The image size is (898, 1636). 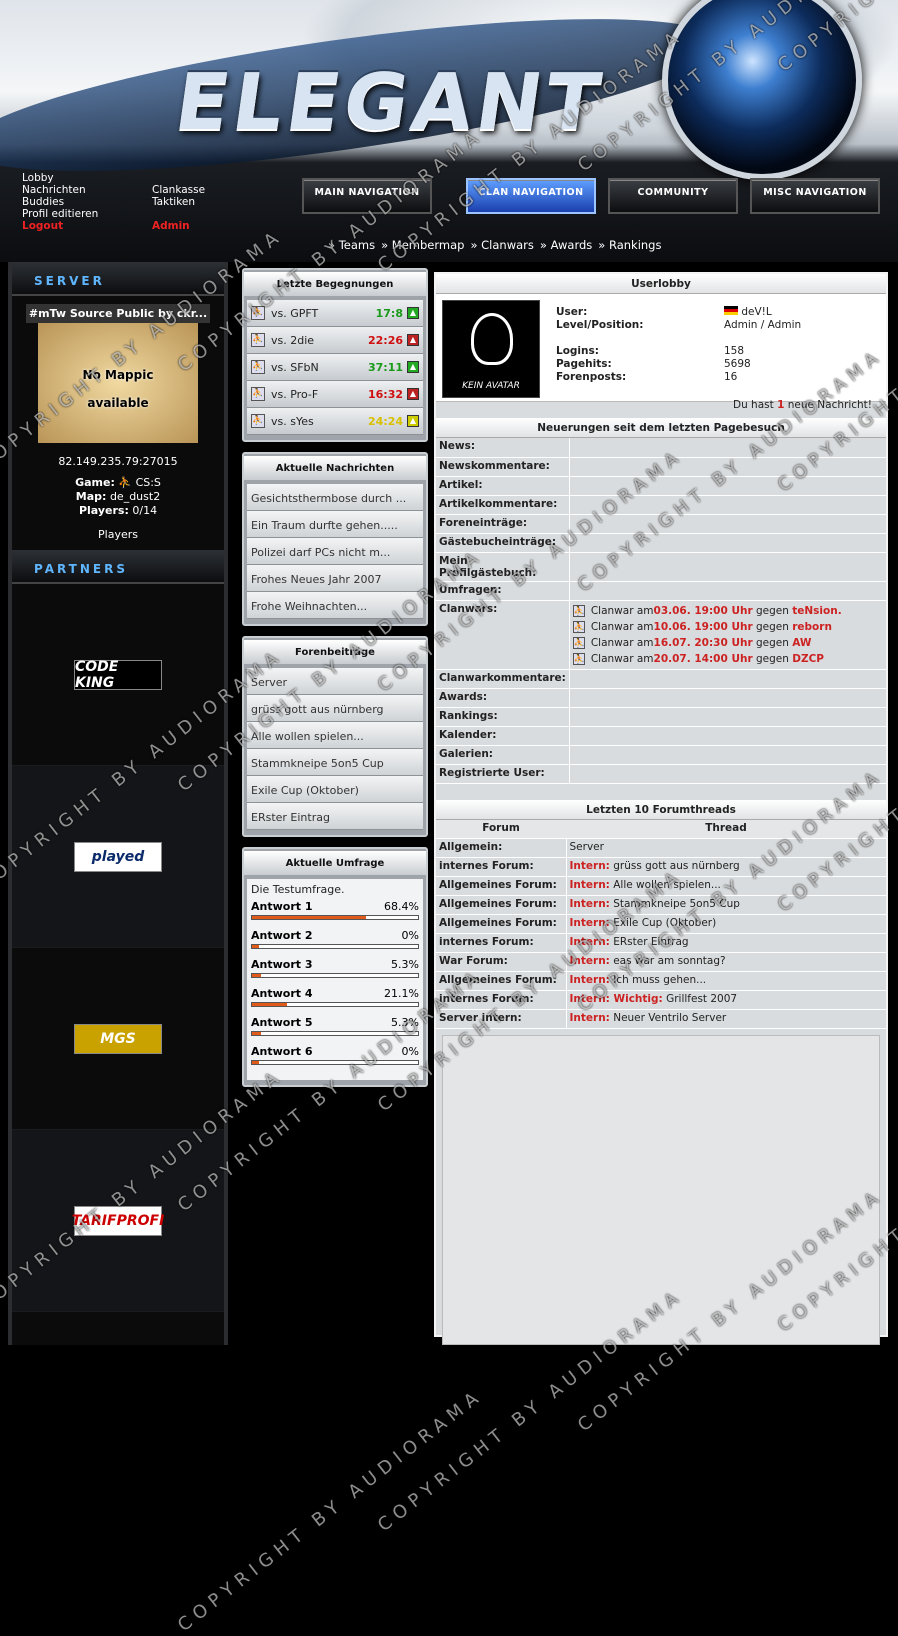 What do you see at coordinates (501, 245) in the screenshot?
I see `subnav-clanwars: Clanwars` at bounding box center [501, 245].